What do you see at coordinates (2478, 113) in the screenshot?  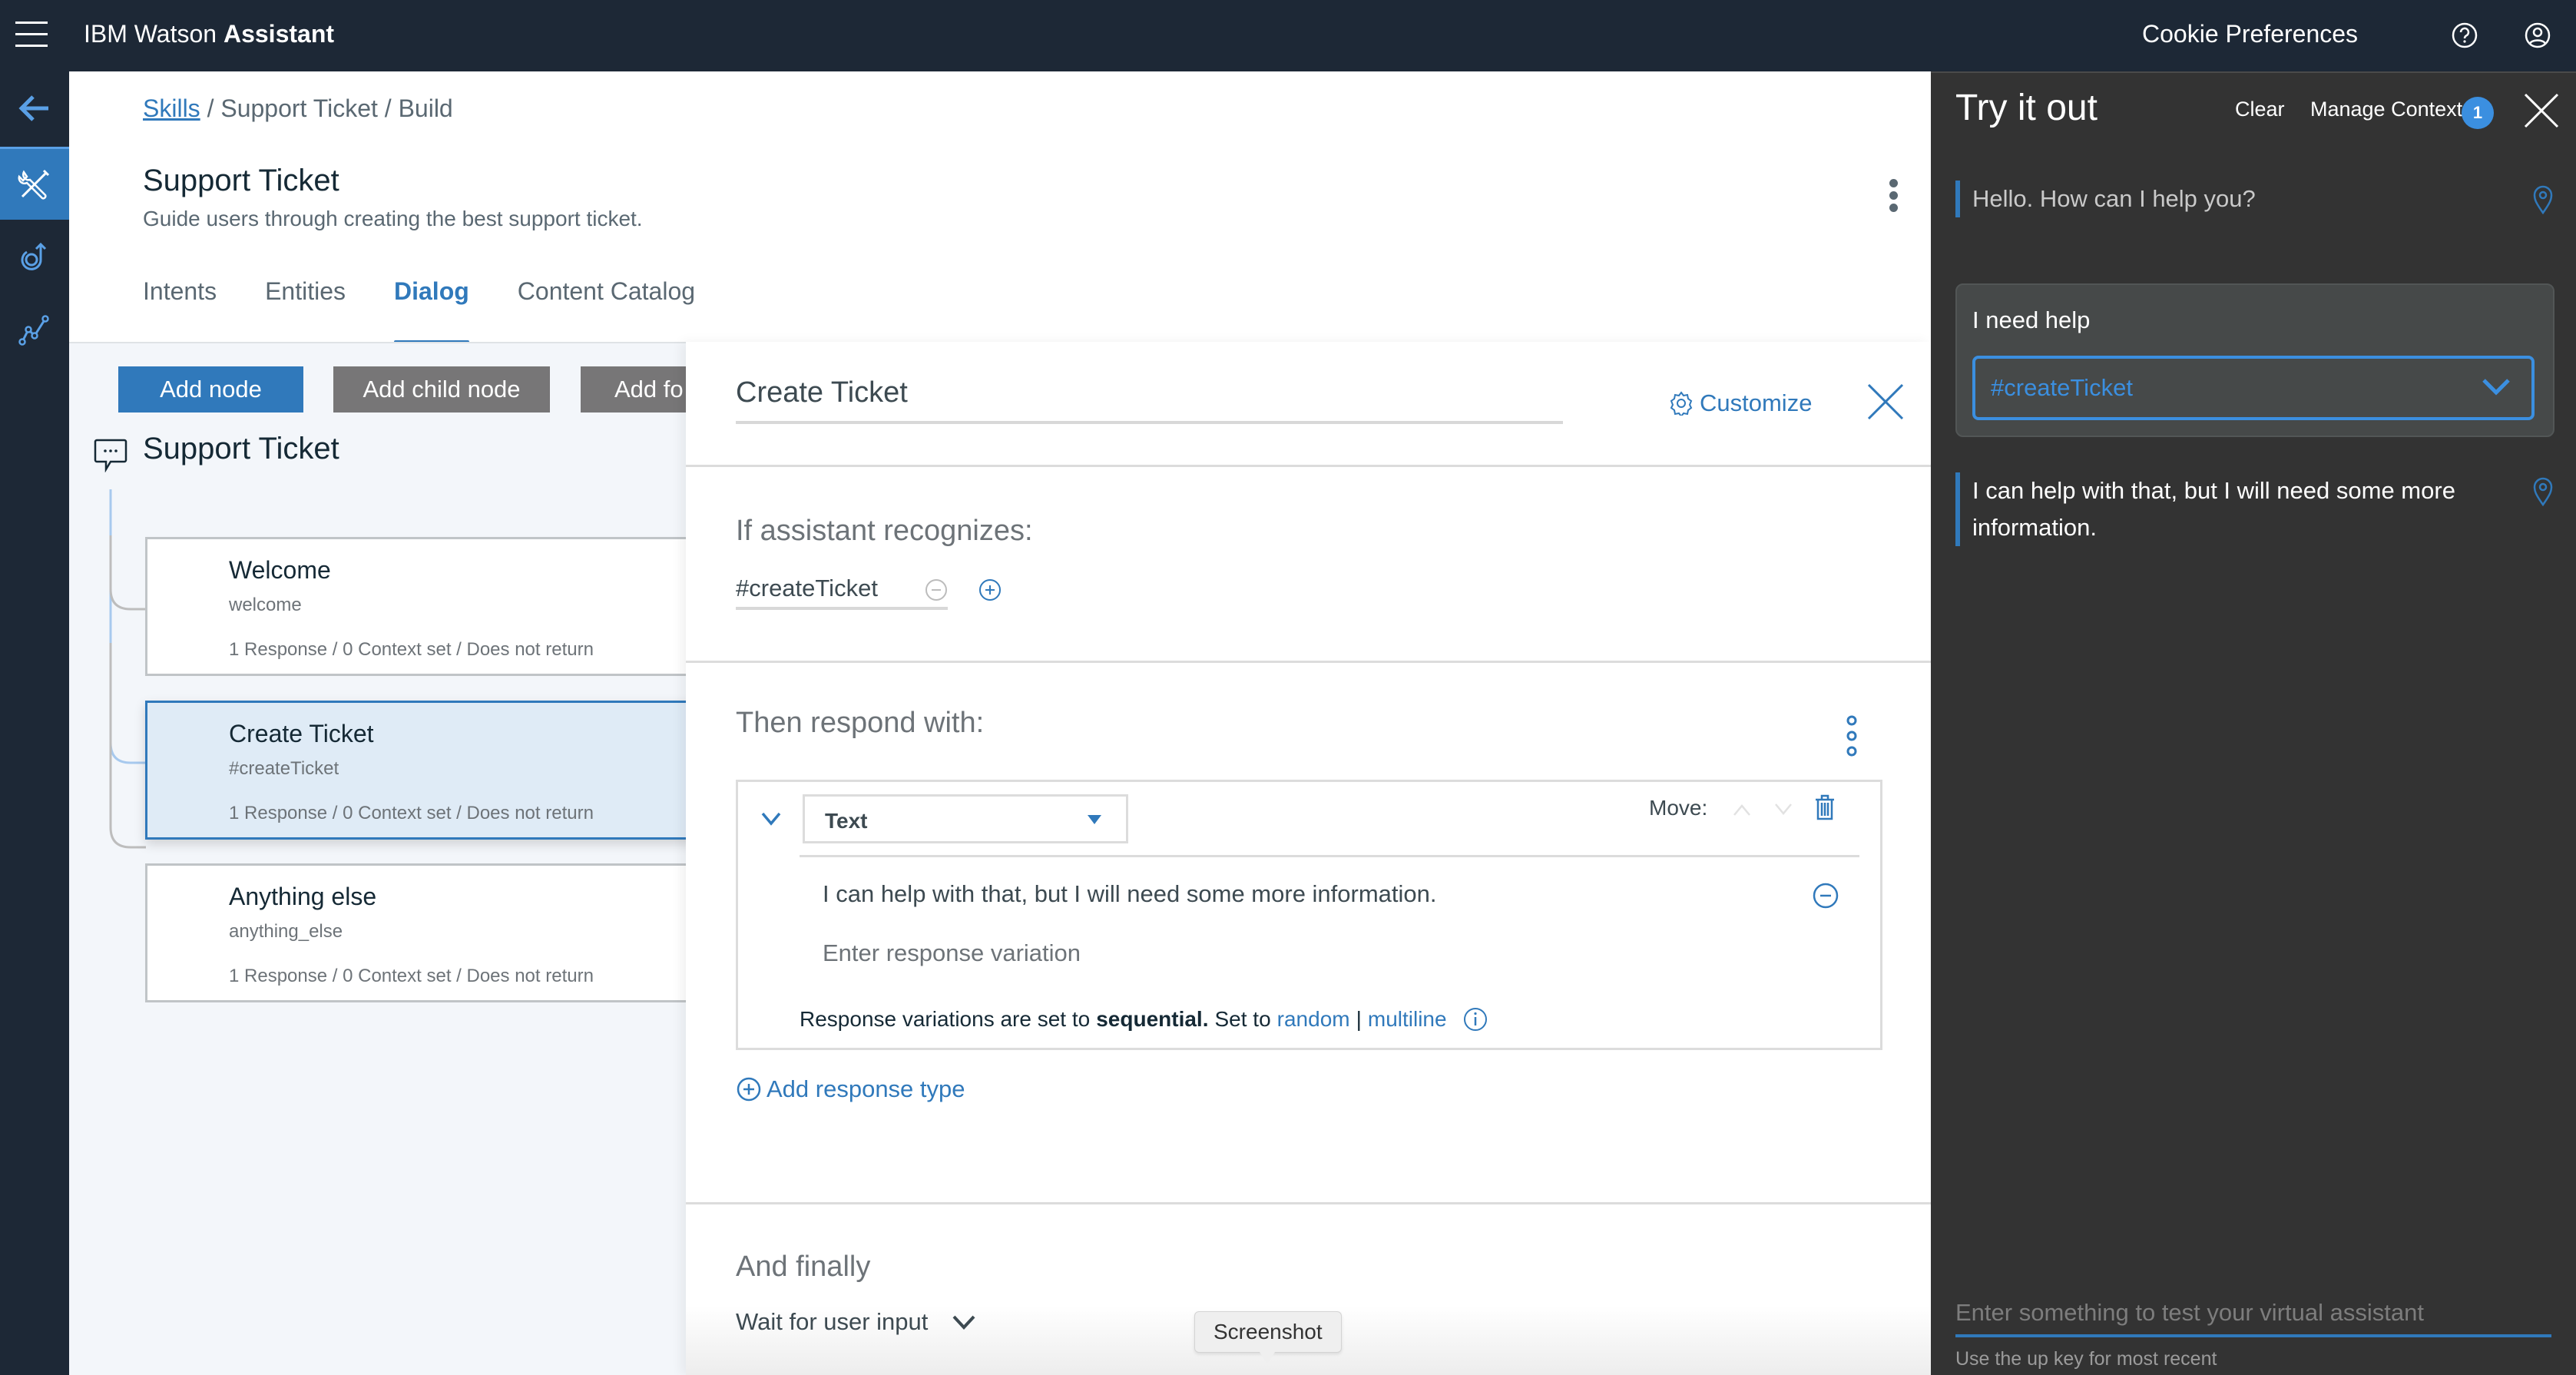 I see `context-count-badge: 1` at bounding box center [2478, 113].